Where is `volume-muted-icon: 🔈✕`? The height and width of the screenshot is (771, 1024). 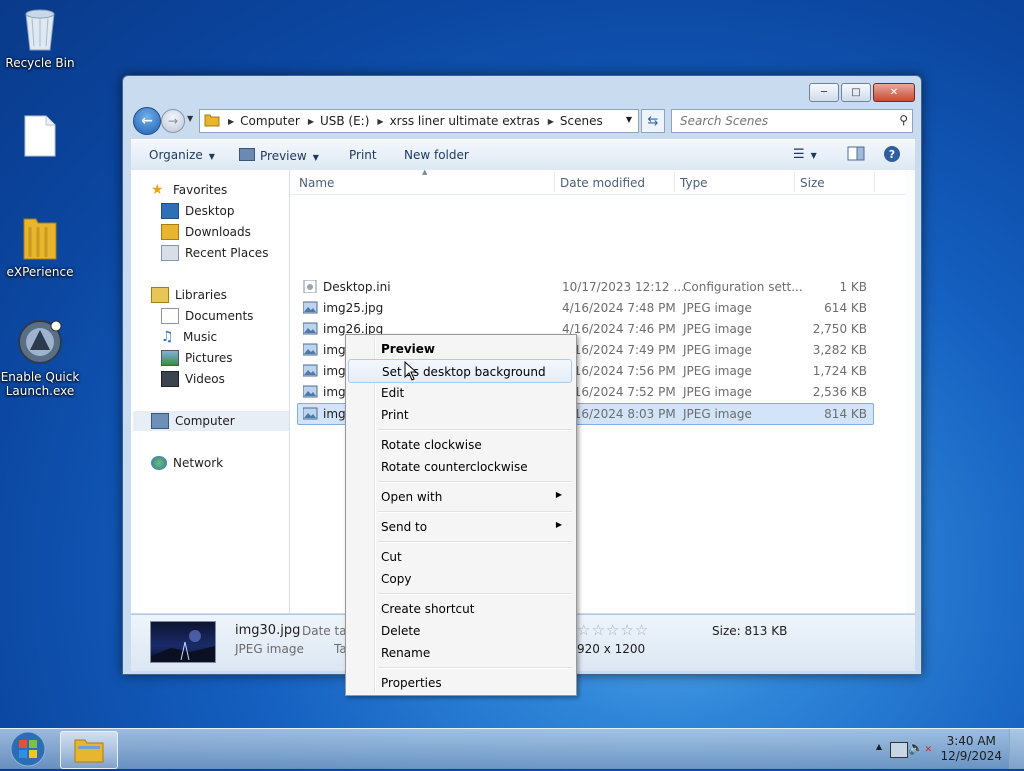
volume-muted-icon: 🔈✕ is located at coordinates (920, 748).